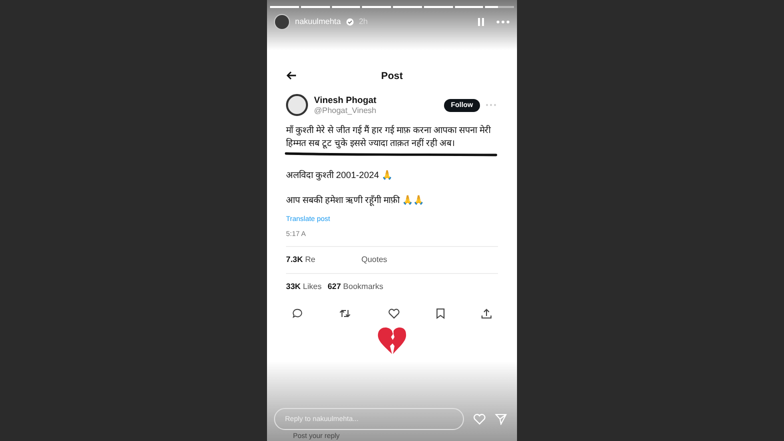 The image size is (784, 441). Describe the element at coordinates (486, 313) in the screenshot. I see `share-icon` at that location.